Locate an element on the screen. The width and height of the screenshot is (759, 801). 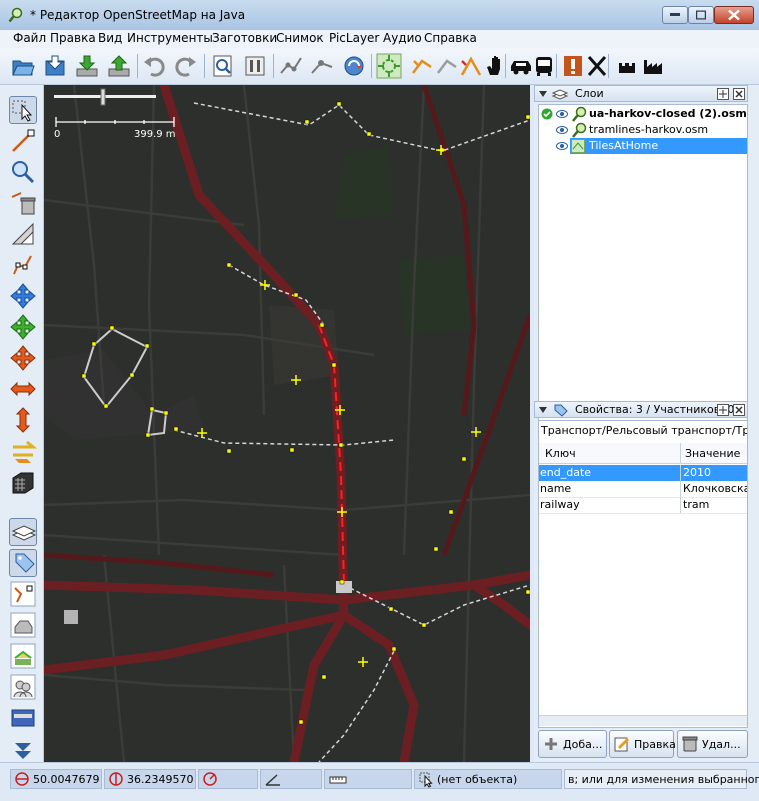
value-column-header: Значение is located at coordinates (712, 453).